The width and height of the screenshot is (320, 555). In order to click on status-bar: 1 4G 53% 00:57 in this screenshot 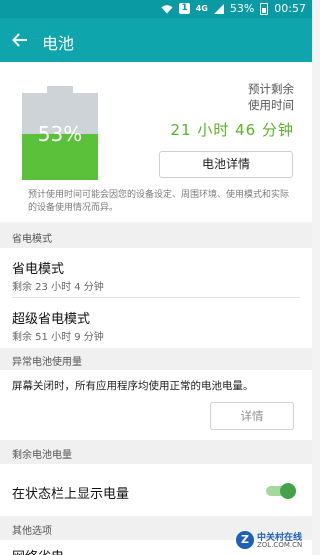, I will do `click(156, 9)`.